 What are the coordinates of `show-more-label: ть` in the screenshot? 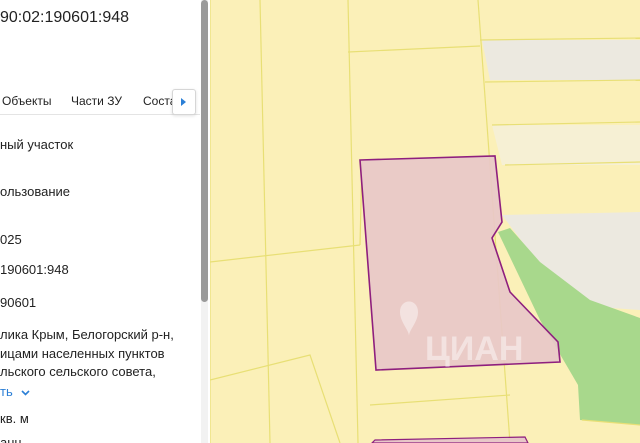 It's located at (6, 391).